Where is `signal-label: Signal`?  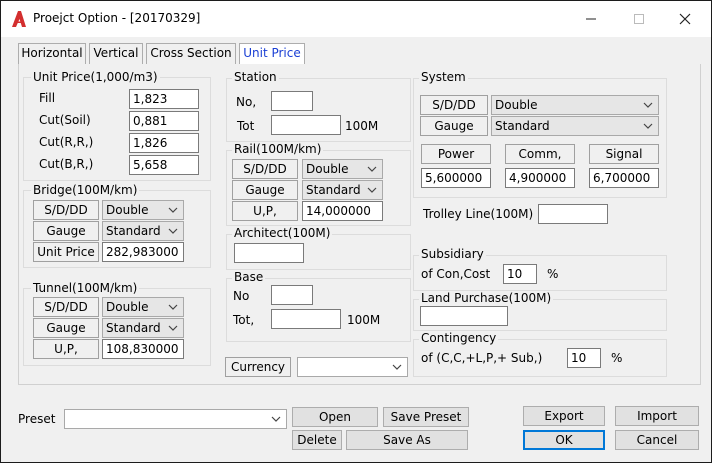
signal-label: Signal is located at coordinates (624, 154).